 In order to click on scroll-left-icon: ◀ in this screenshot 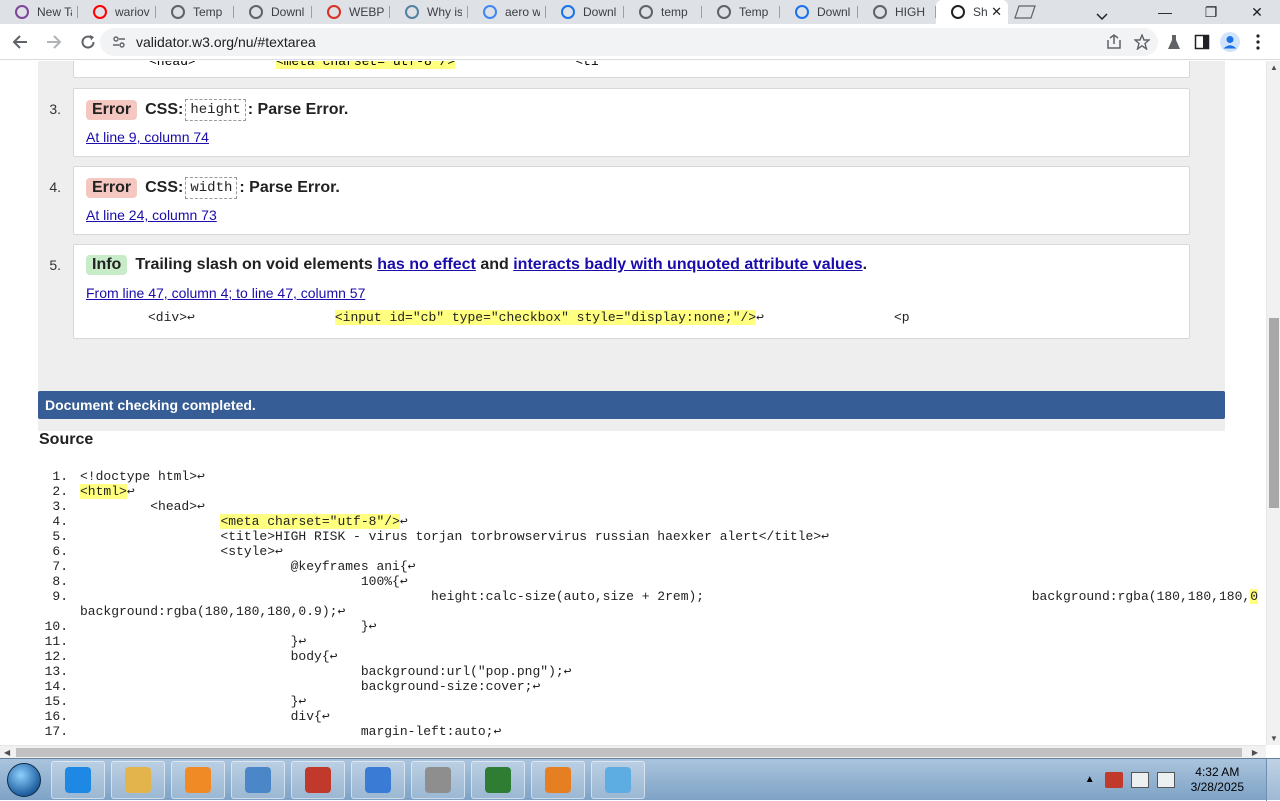, I will do `click(7, 752)`.